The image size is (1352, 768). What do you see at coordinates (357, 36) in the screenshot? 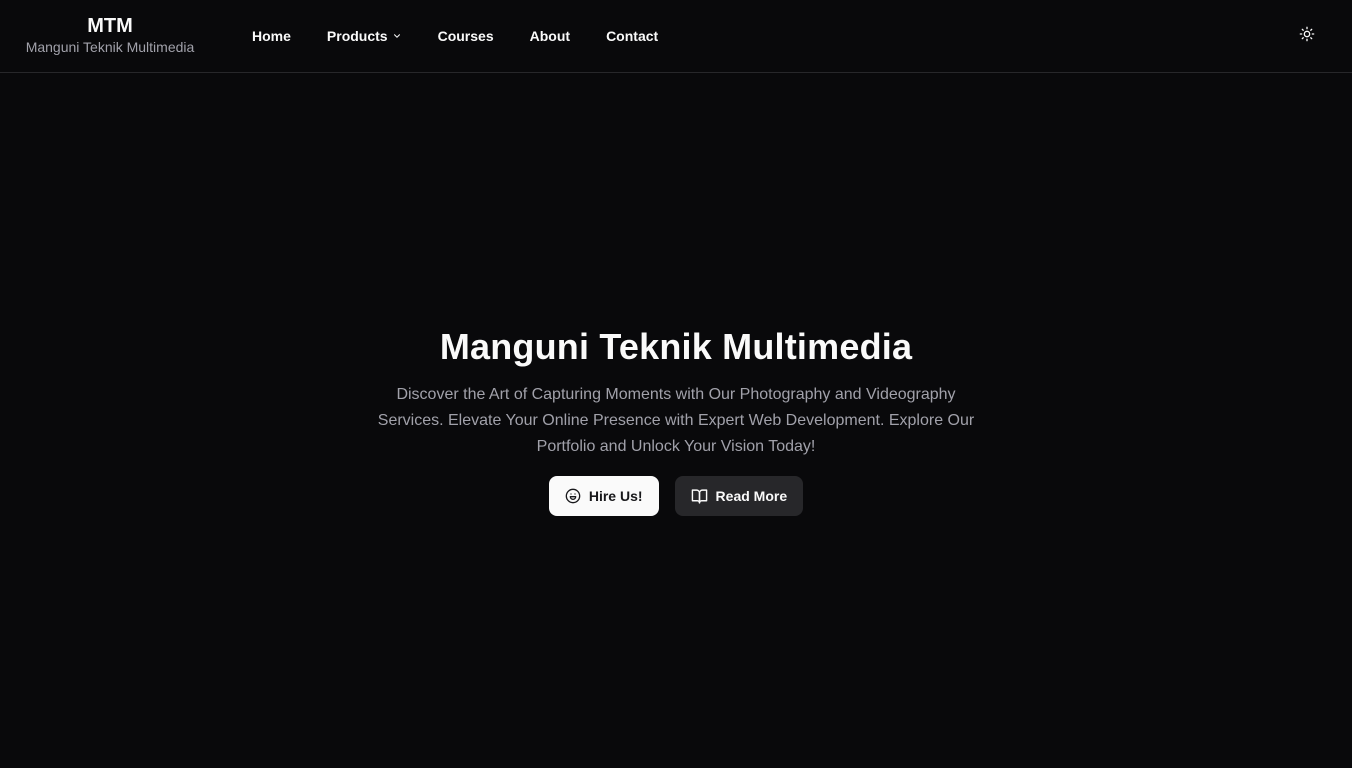
I see `nav-products-label: Products` at bounding box center [357, 36].